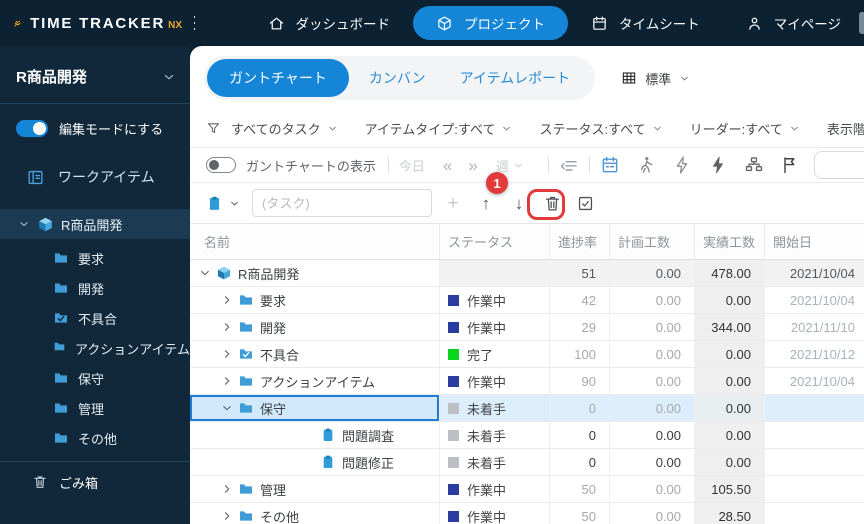  Describe the element at coordinates (95, 258) in the screenshot. I see `sidebar-folder-item: 要求` at that location.